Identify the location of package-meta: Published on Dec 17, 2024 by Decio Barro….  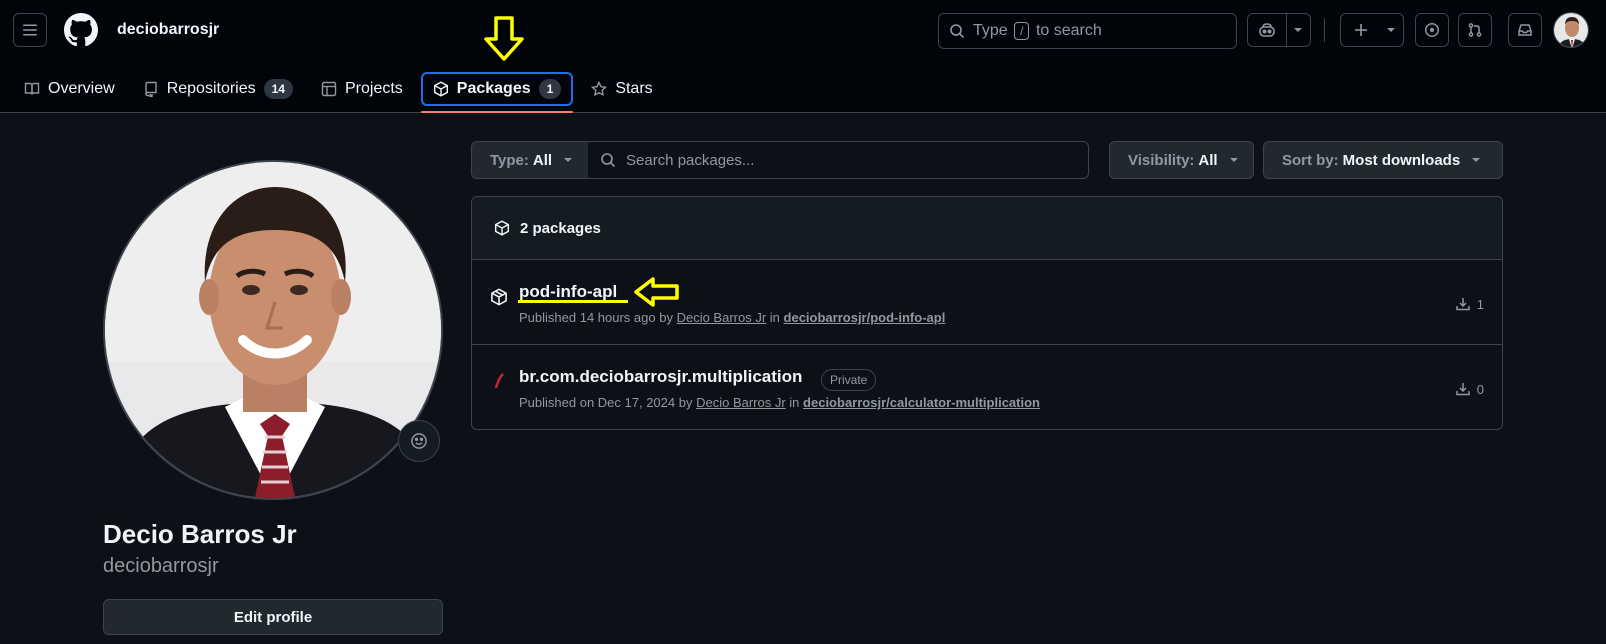
(779, 402).